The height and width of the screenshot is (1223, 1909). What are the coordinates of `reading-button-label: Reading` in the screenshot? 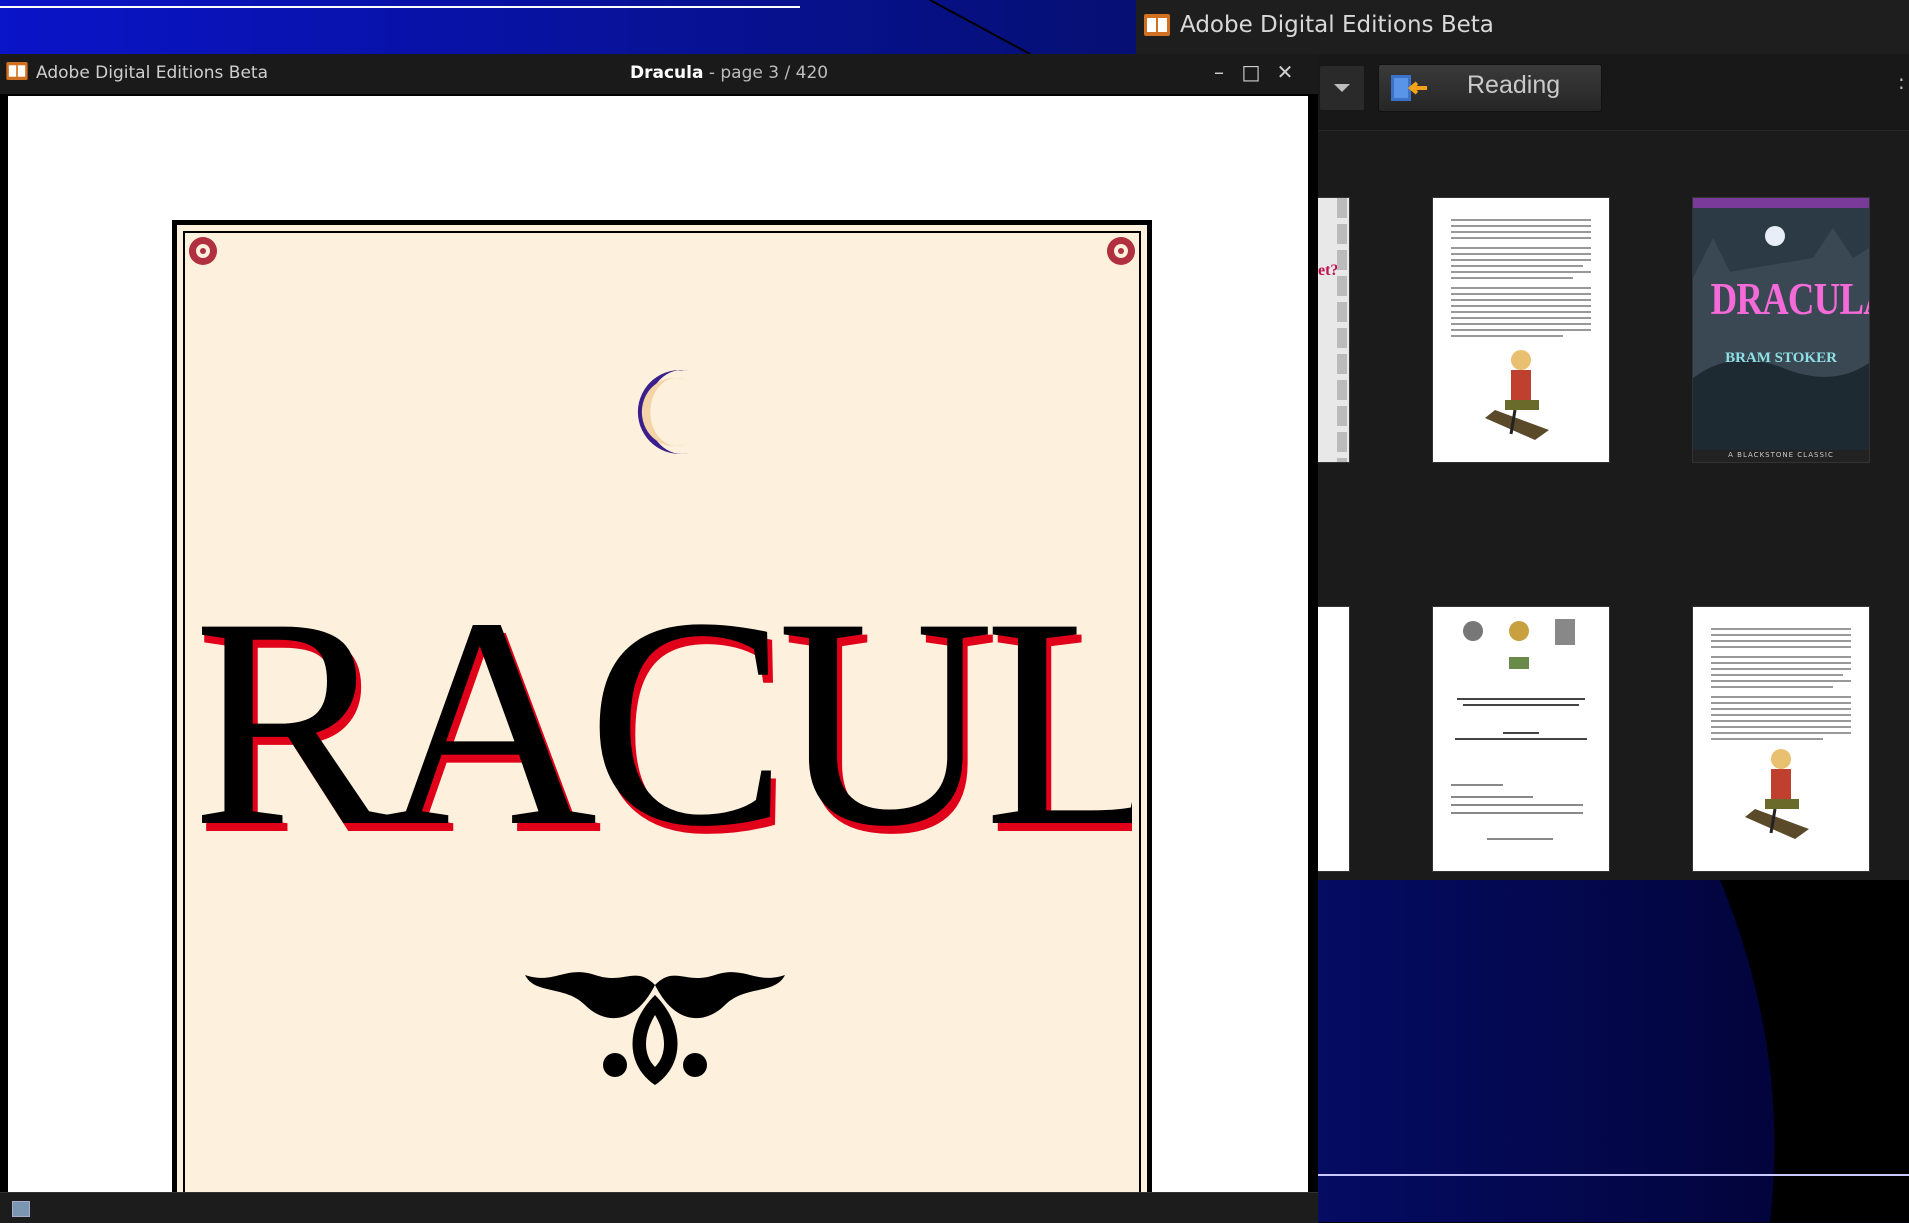 It's located at (1514, 85).